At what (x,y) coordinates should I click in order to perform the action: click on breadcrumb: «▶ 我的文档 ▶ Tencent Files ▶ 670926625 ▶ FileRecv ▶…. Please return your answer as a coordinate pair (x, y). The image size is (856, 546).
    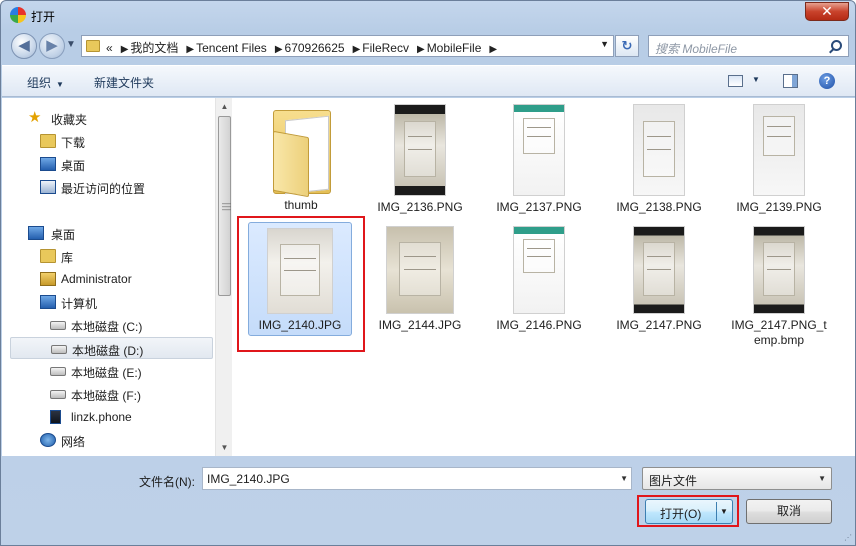
    Looking at the image, I should click on (302, 47).